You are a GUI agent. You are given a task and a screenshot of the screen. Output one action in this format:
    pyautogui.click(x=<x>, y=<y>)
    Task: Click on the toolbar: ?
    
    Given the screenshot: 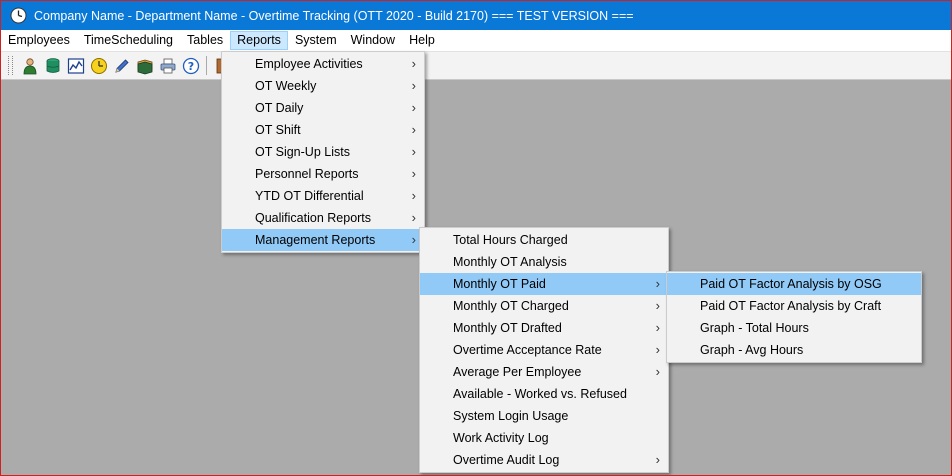 What is the action you would take?
    pyautogui.click(x=476, y=66)
    